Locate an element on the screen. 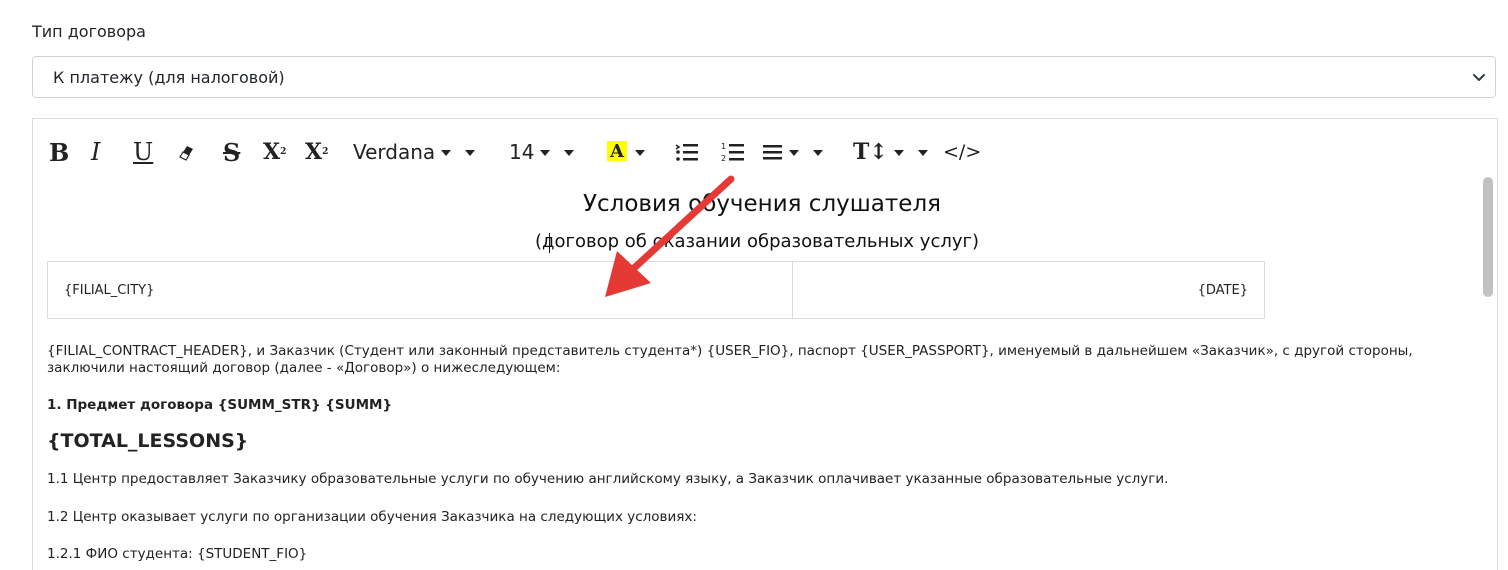 This screenshot has width=1508, height=570. document-title: Условия обучения слушателя is located at coordinates (761, 204).